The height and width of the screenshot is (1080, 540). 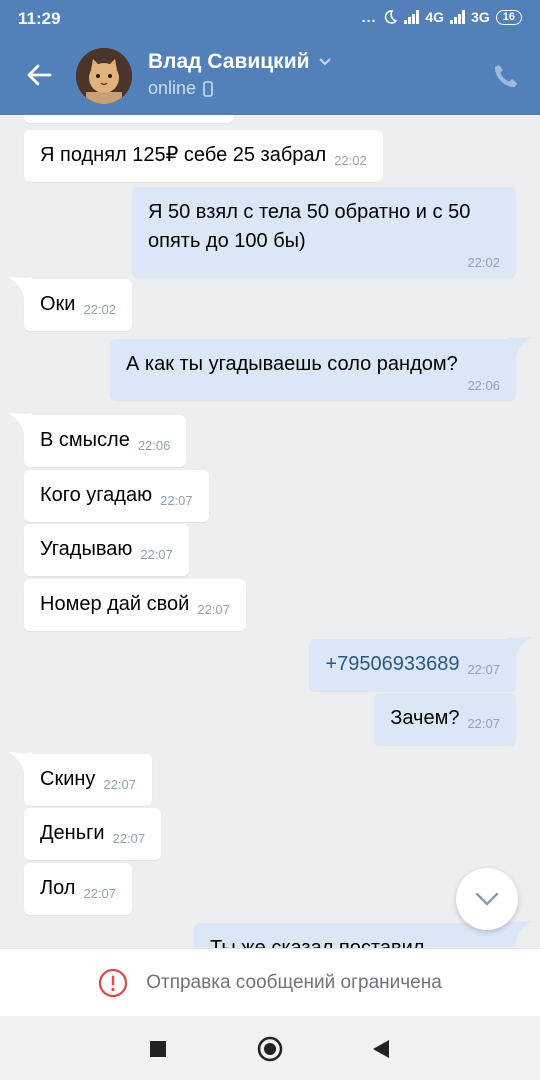 What do you see at coordinates (508, 17) in the screenshot?
I see `battery-icon: 16` at bounding box center [508, 17].